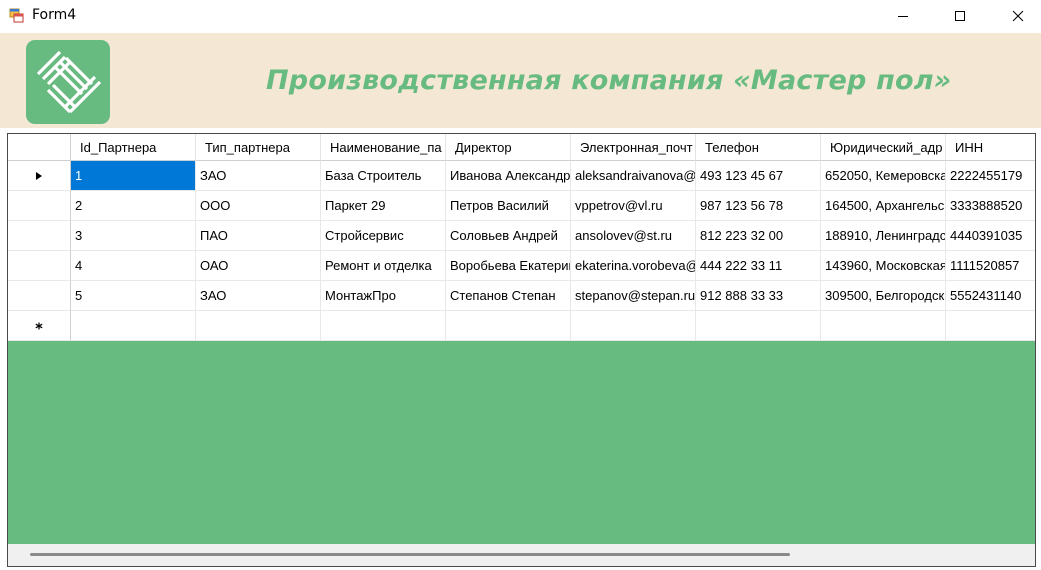  Describe the element at coordinates (508, 296) in the screenshot. I see `cell-director: Степанов Степан` at that location.